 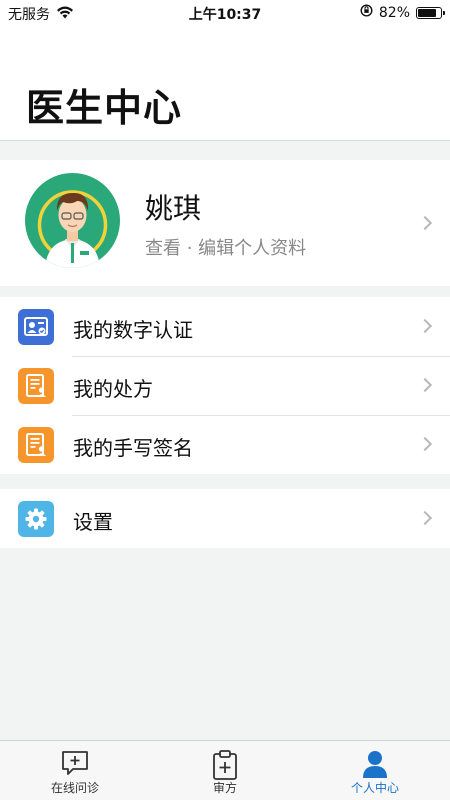 I want to click on tab-bar: 在线问诊 审方 个人中心, so click(x=225, y=770).